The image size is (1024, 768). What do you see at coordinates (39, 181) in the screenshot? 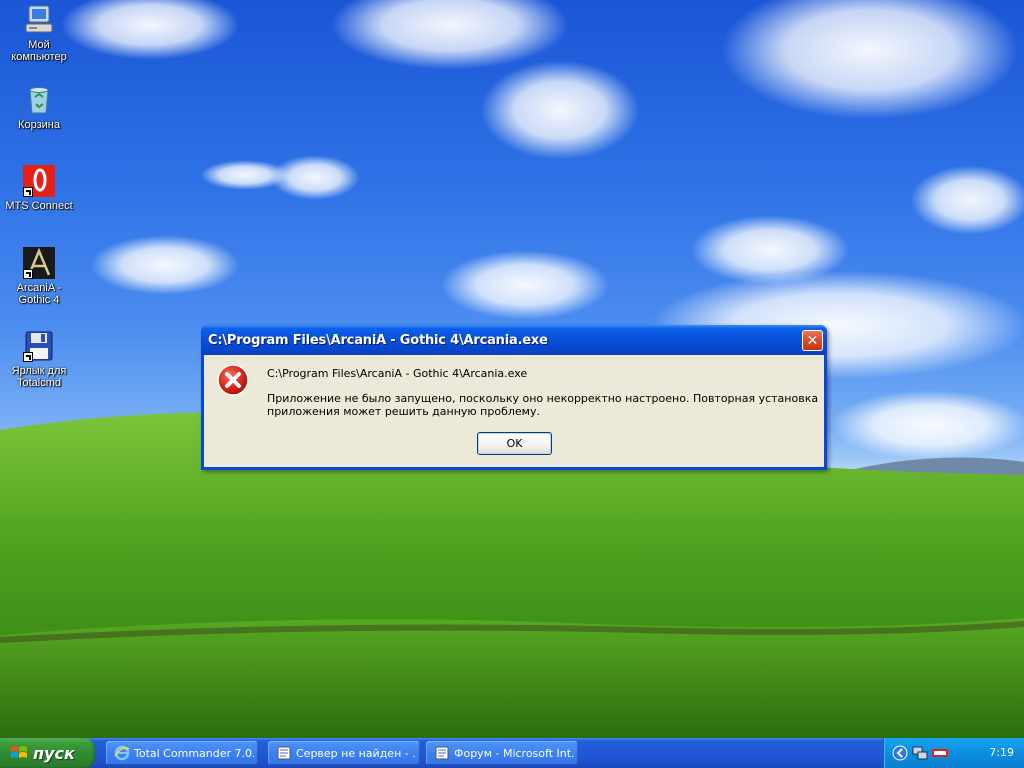
I see `mts-connect-icon` at bounding box center [39, 181].